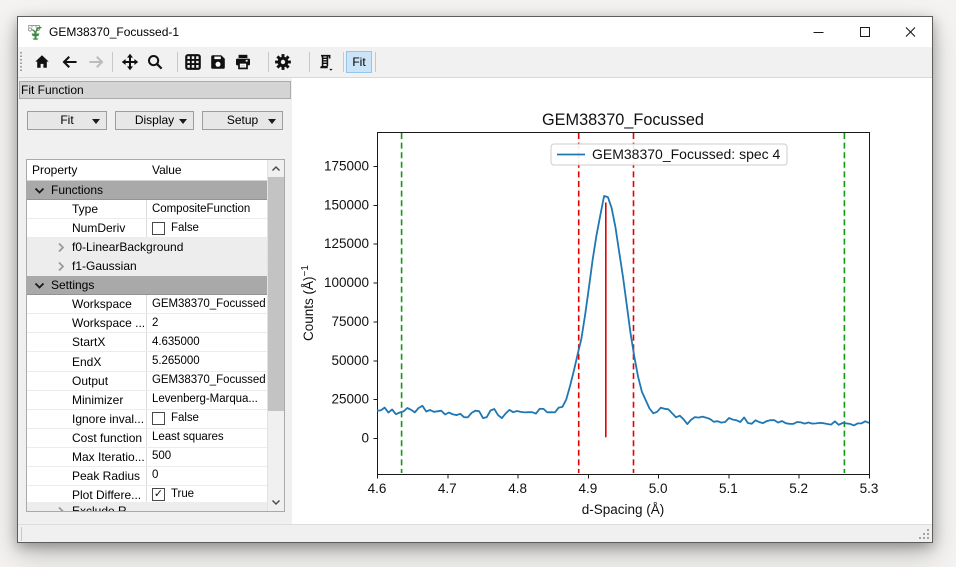  What do you see at coordinates (623, 120) in the screenshot?
I see `svg-text: GEM38370_Focussed` at bounding box center [623, 120].